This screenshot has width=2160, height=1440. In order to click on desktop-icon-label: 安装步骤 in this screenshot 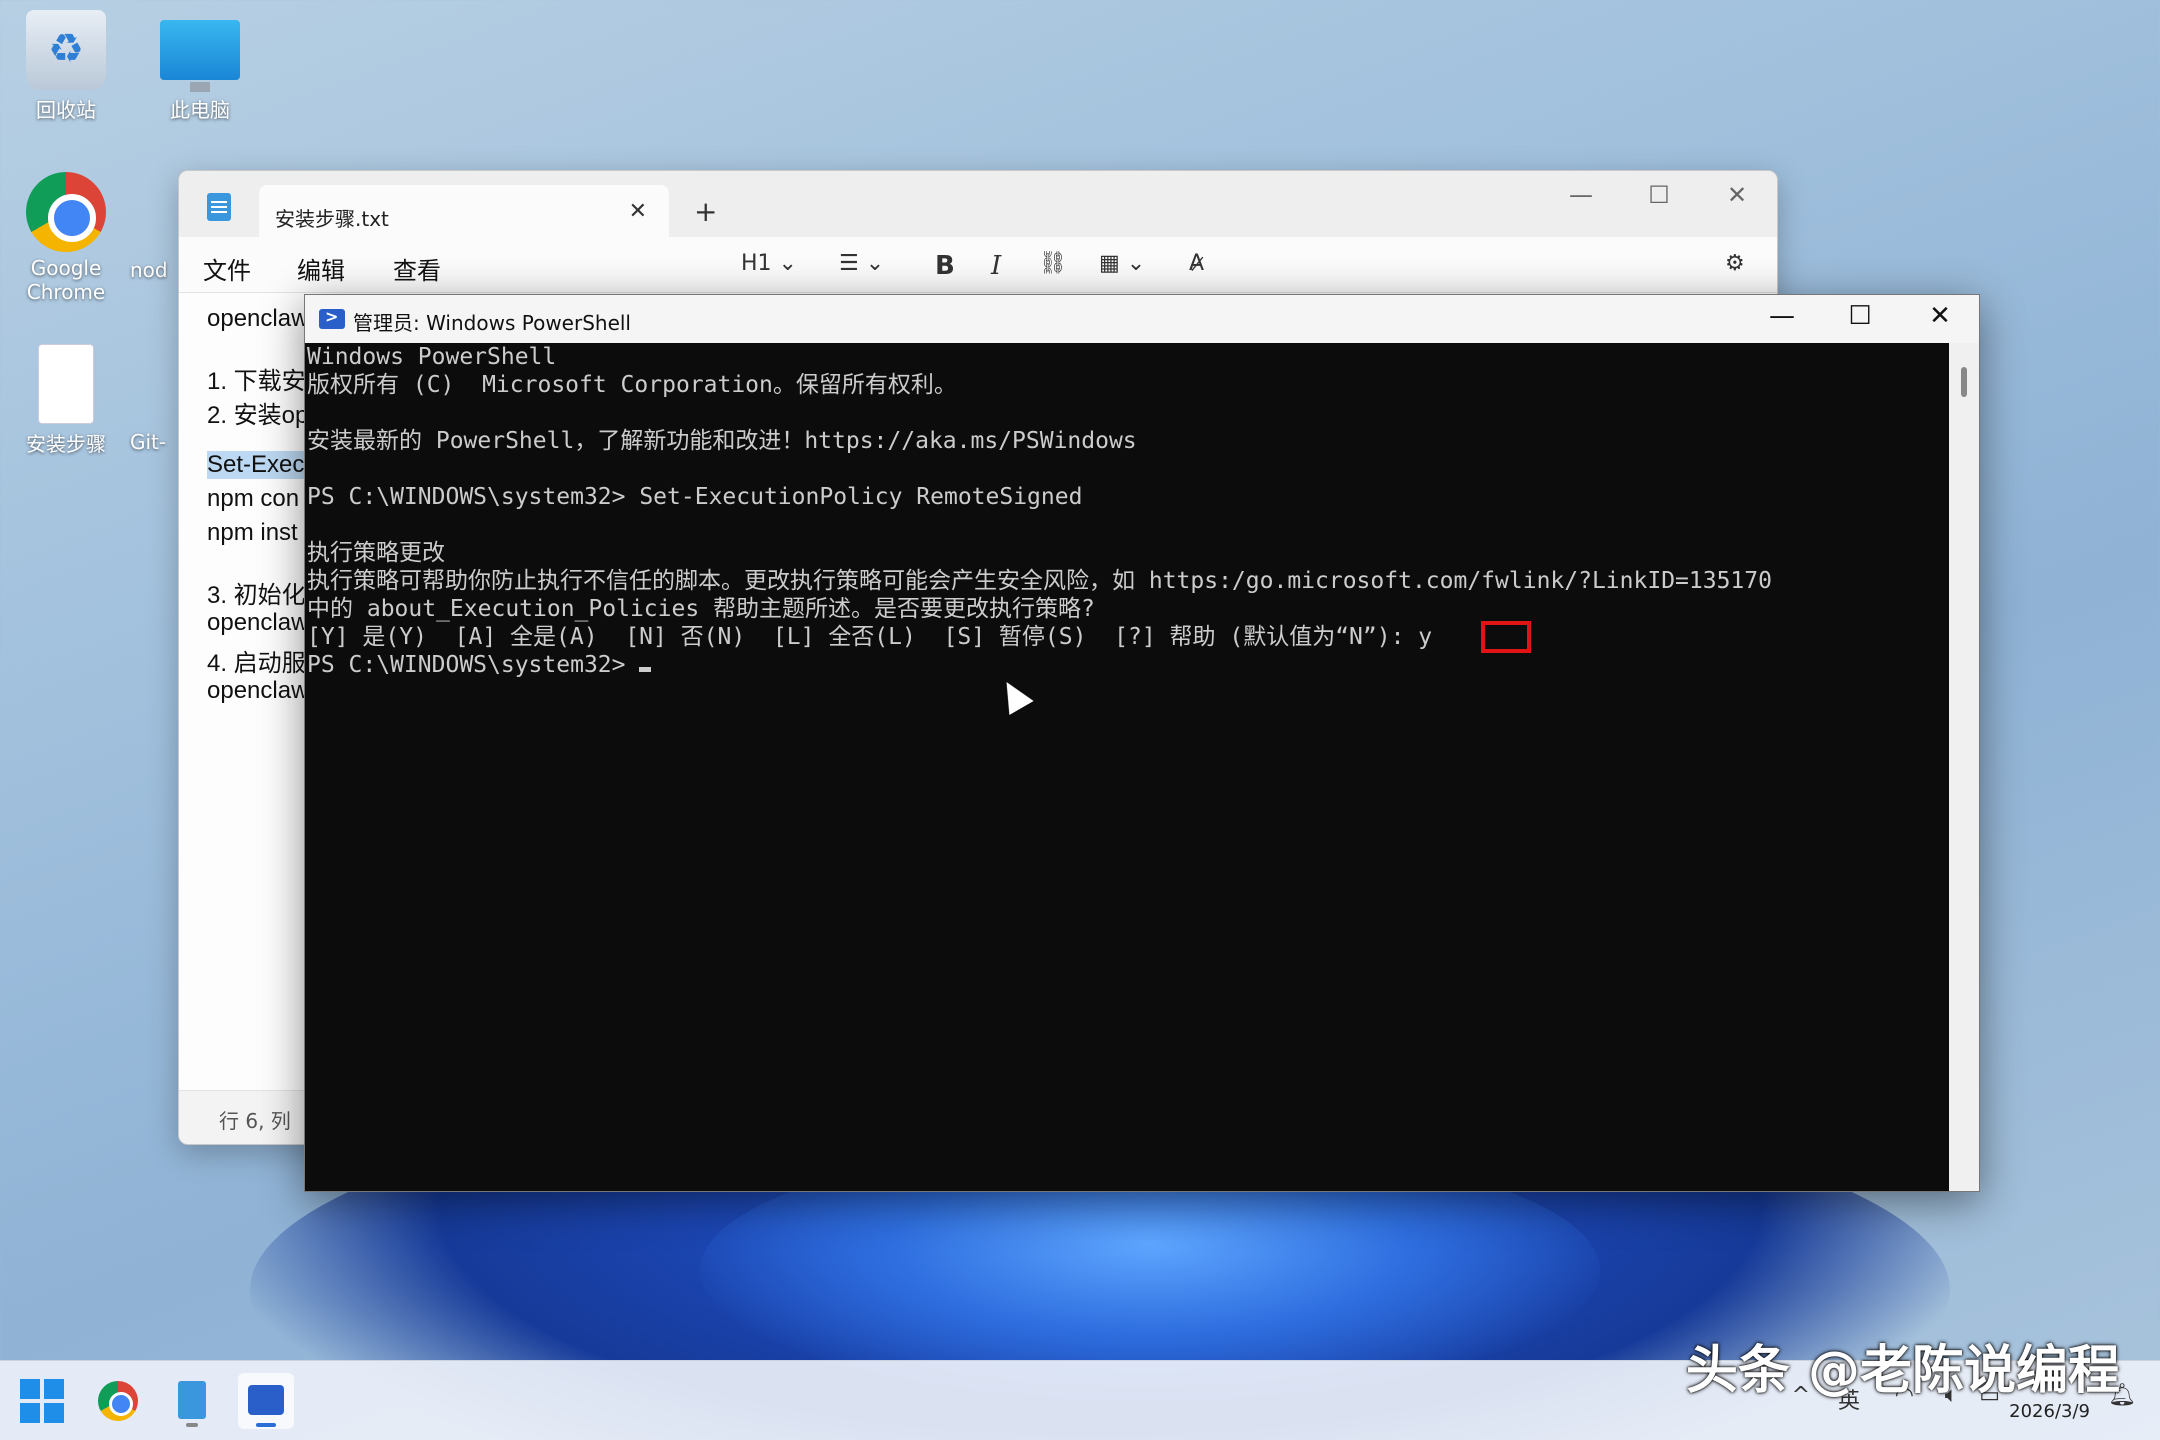, I will do `click(66, 444)`.